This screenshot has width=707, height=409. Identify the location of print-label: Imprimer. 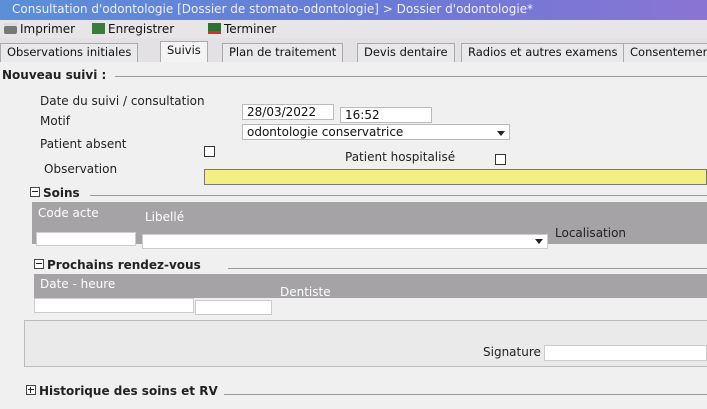
(48, 29).